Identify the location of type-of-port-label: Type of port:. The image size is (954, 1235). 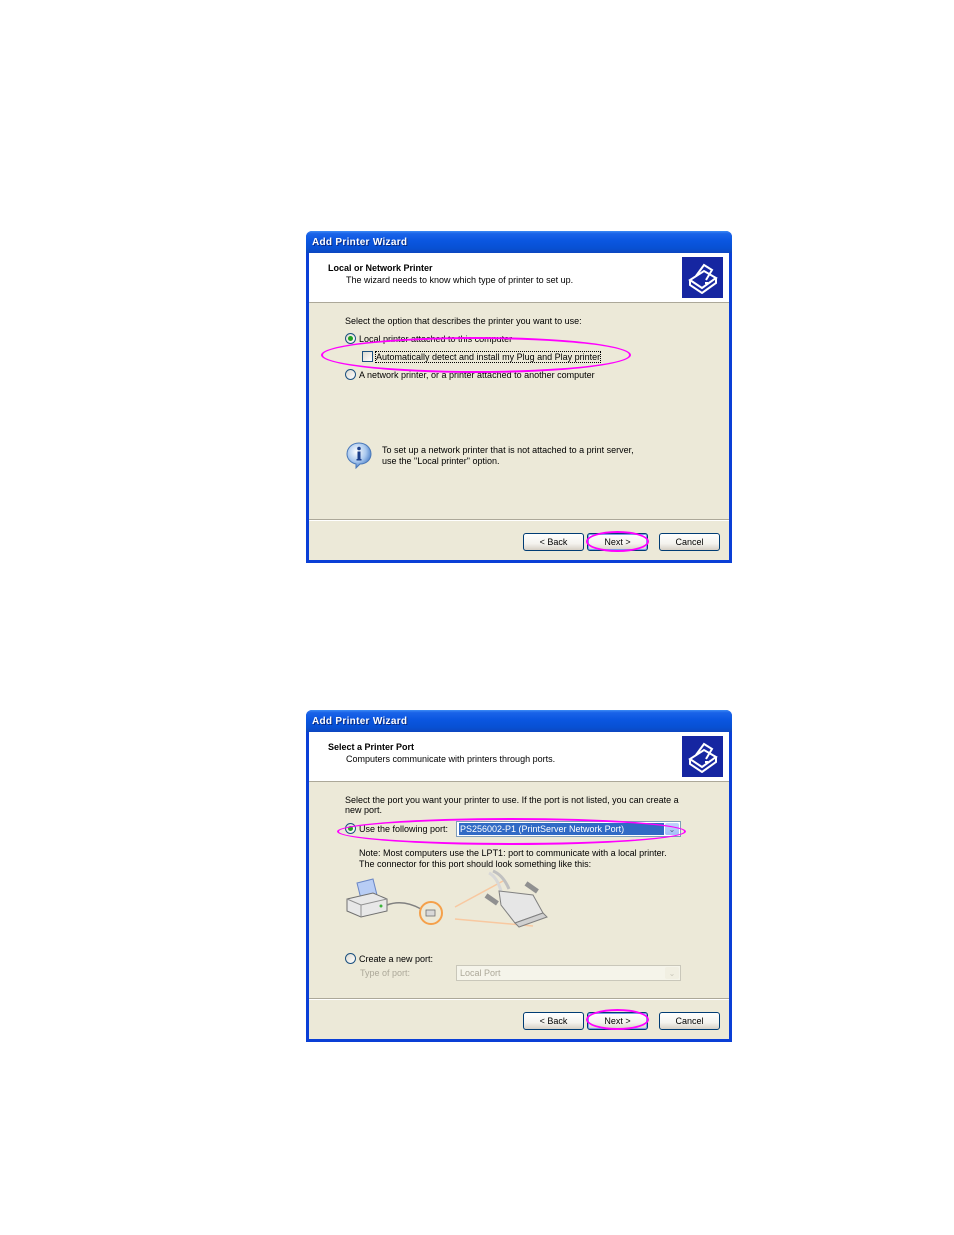
(385, 973).